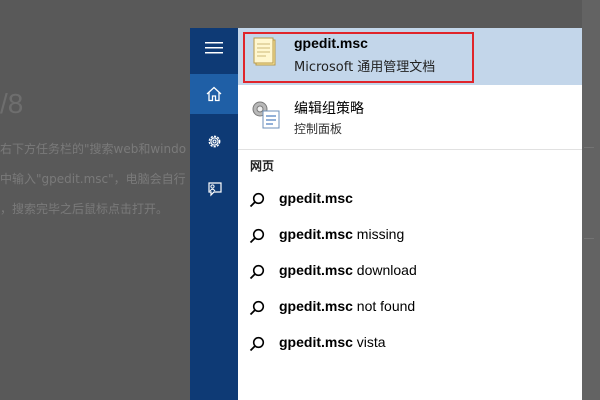  What do you see at coordinates (410, 149) in the screenshot?
I see `section-divider` at bounding box center [410, 149].